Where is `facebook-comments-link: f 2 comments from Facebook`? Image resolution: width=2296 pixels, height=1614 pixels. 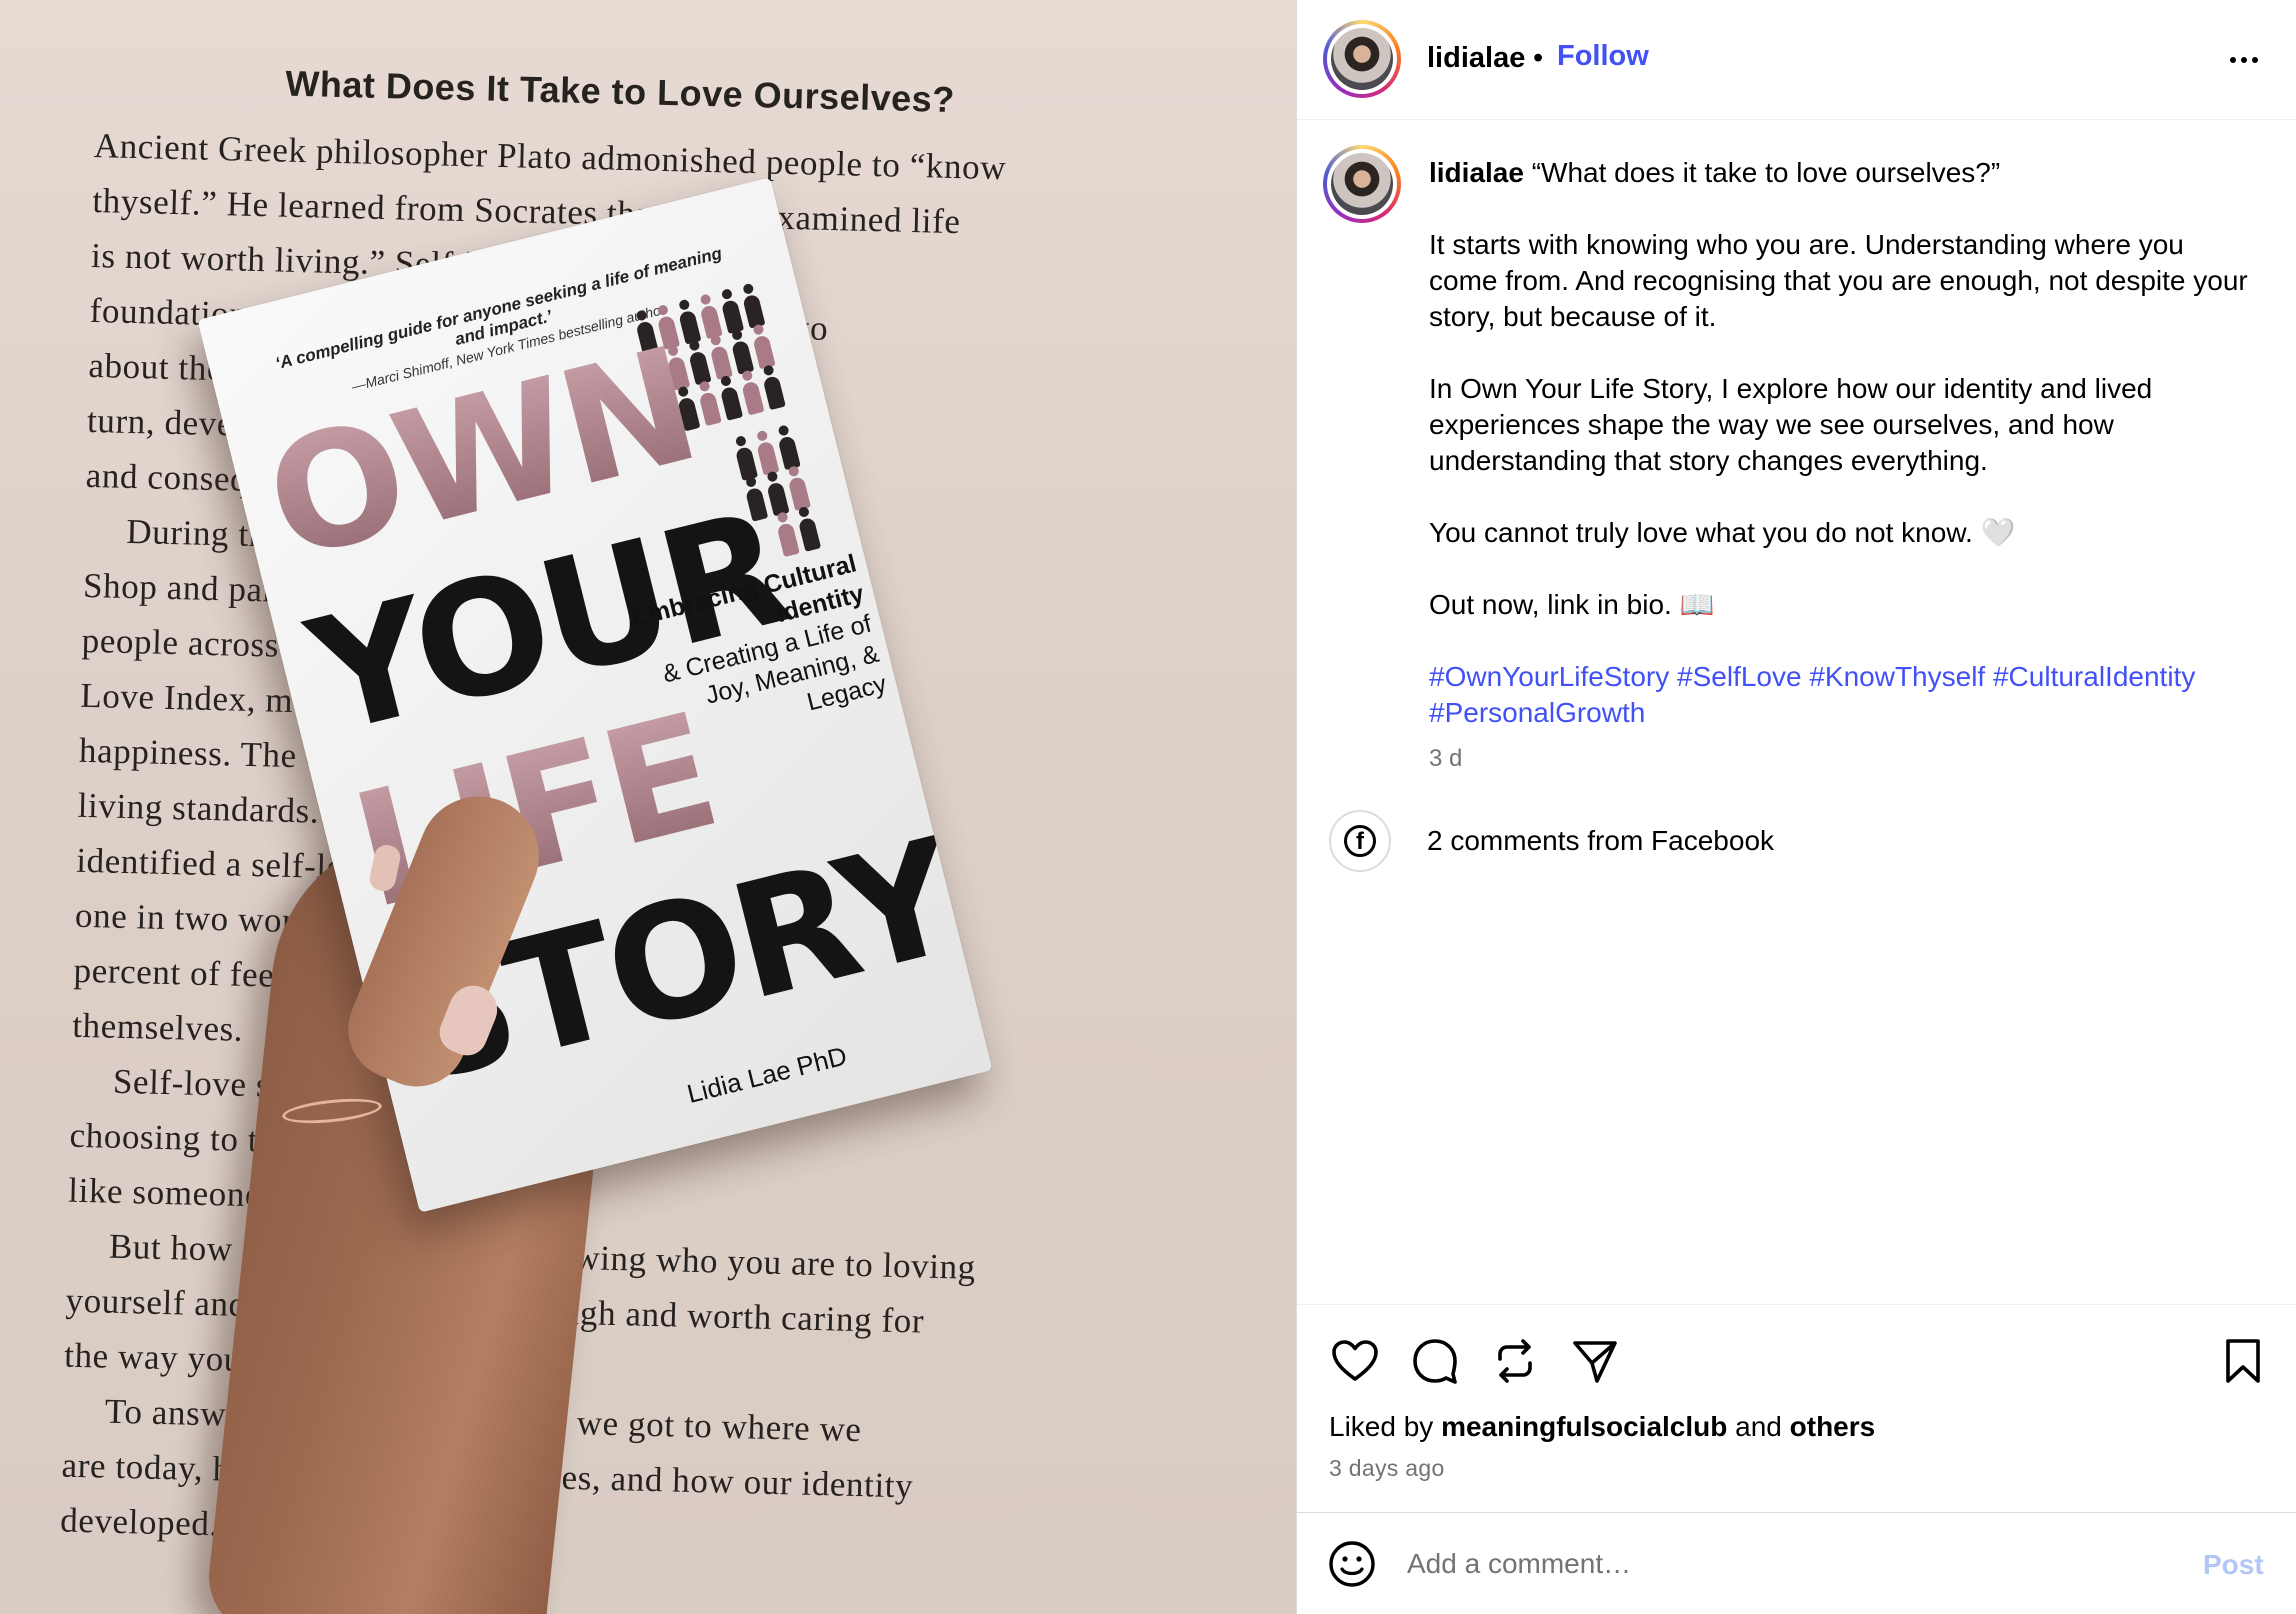 facebook-comments-link: f 2 comments from Facebook is located at coordinates (1551, 841).